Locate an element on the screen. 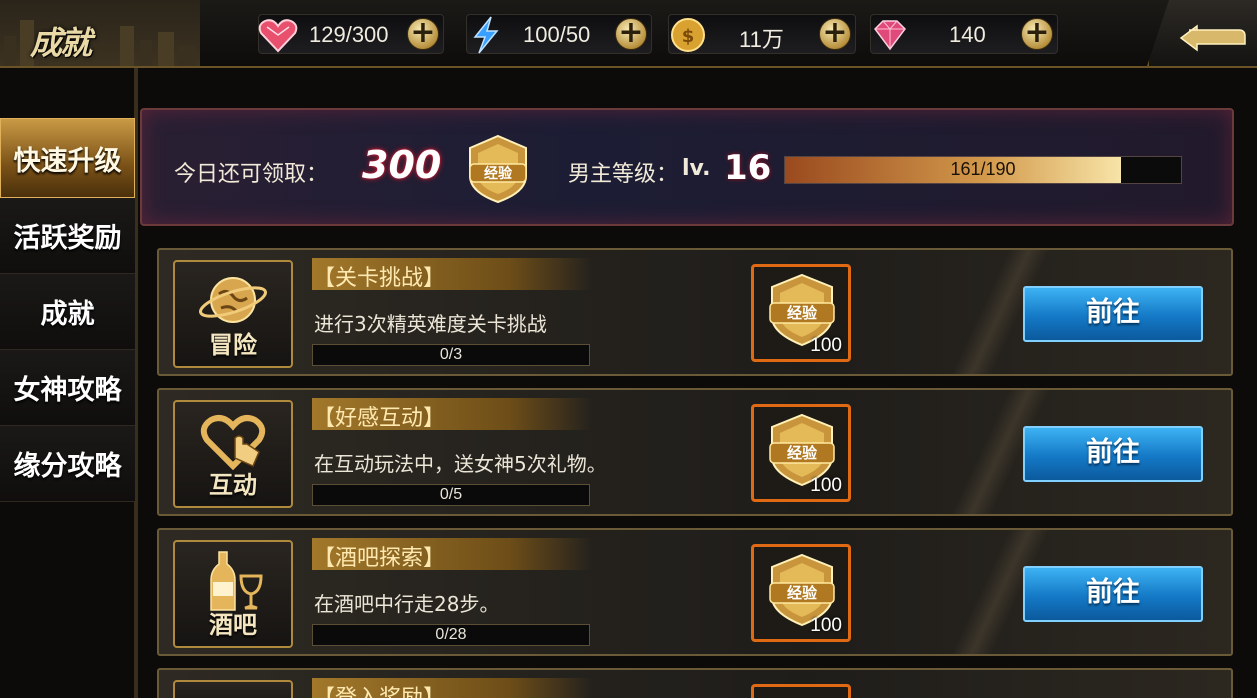 This screenshot has height=698, width=1257. task-progress-bar: 0/3 is located at coordinates (451, 355).